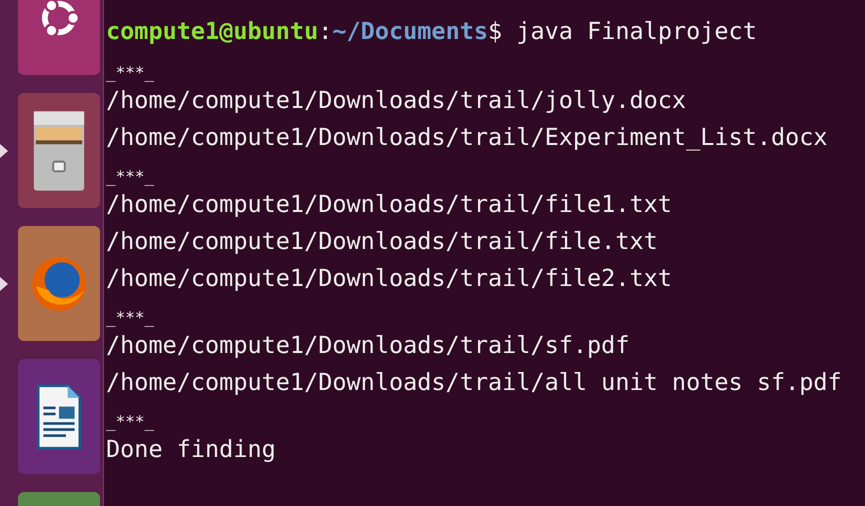  I want to click on output-line: /home/compute1/Downloads/trail/sf.pdf, so click(368, 345).